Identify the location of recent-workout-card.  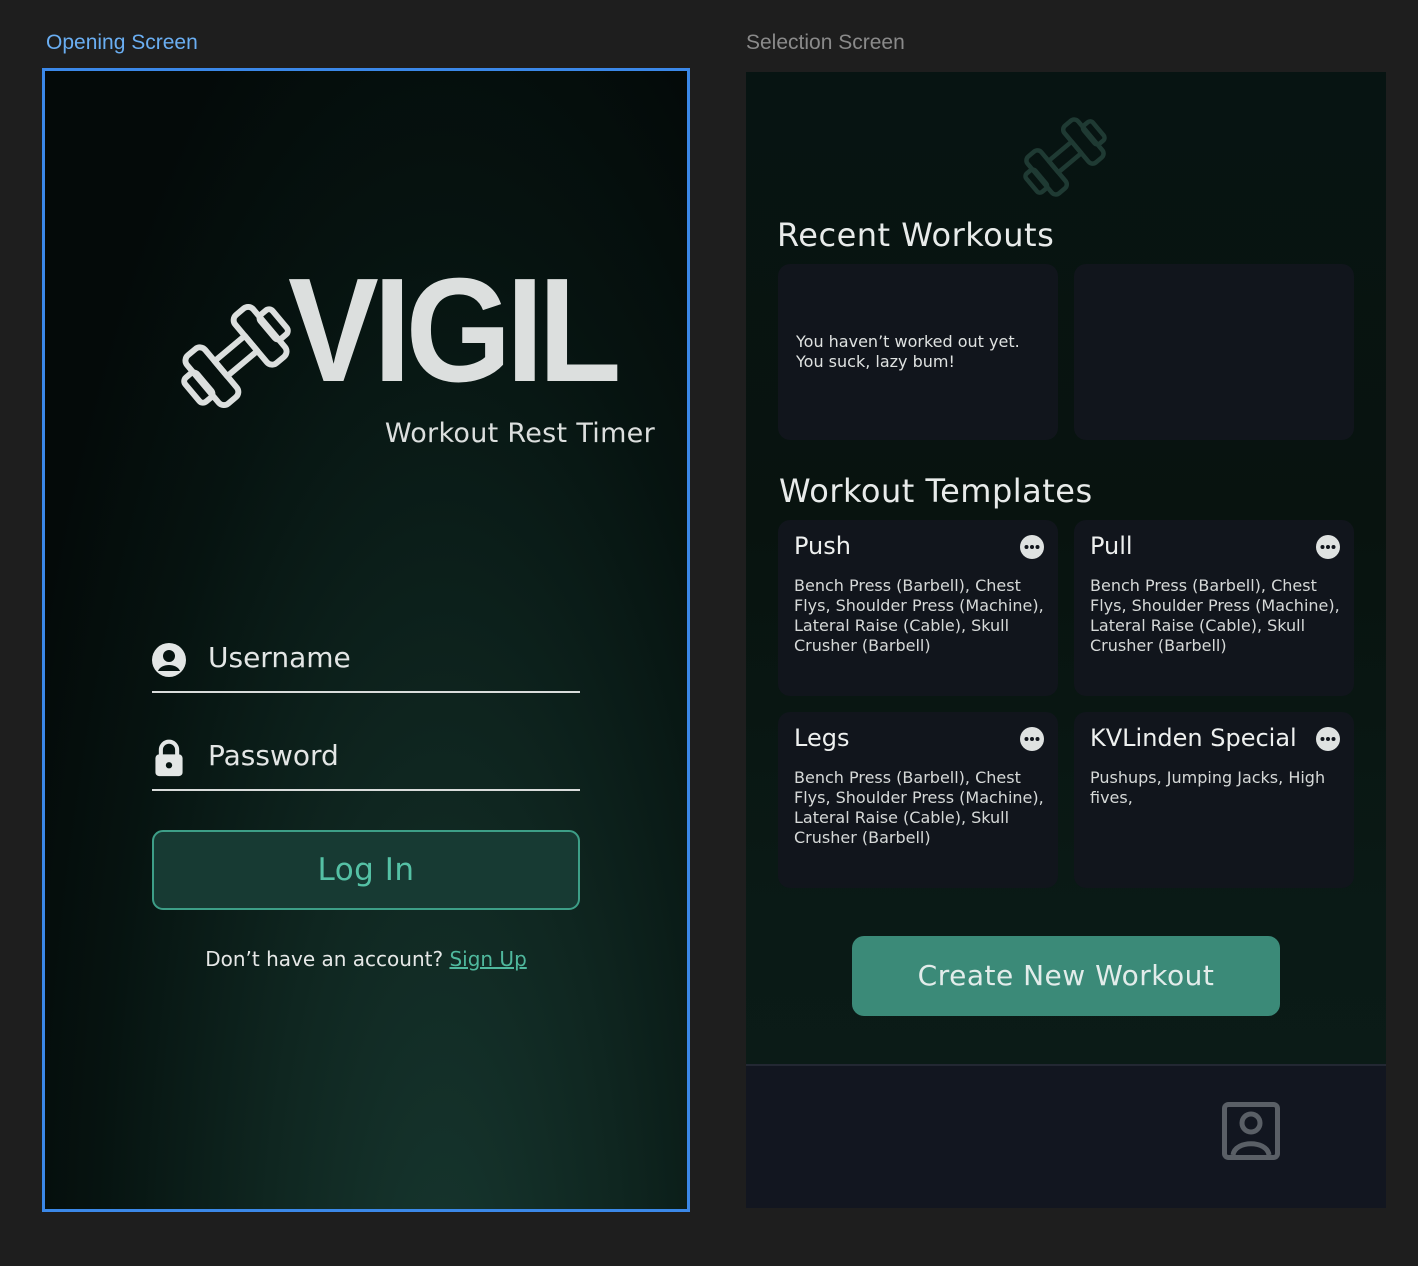
(1214, 352).